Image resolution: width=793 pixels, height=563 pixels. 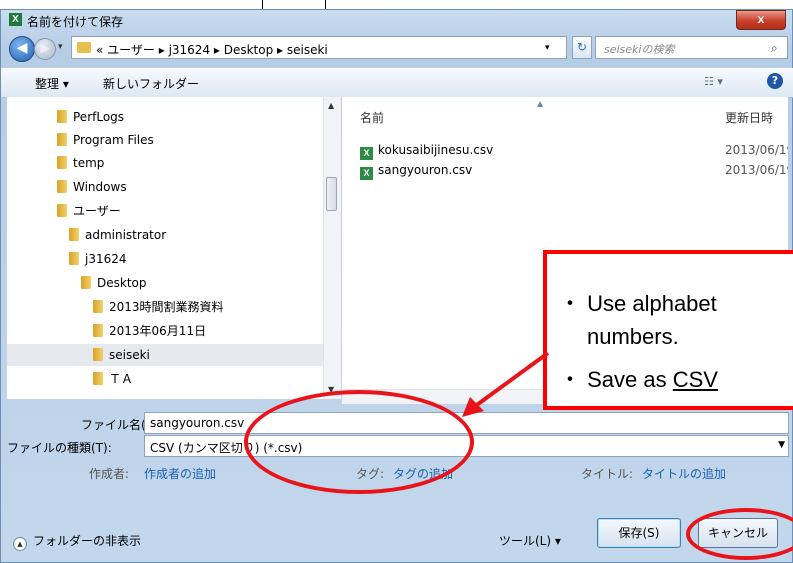 What do you see at coordinates (20, 544) in the screenshot?
I see `chevron-up-icon: ▲` at bounding box center [20, 544].